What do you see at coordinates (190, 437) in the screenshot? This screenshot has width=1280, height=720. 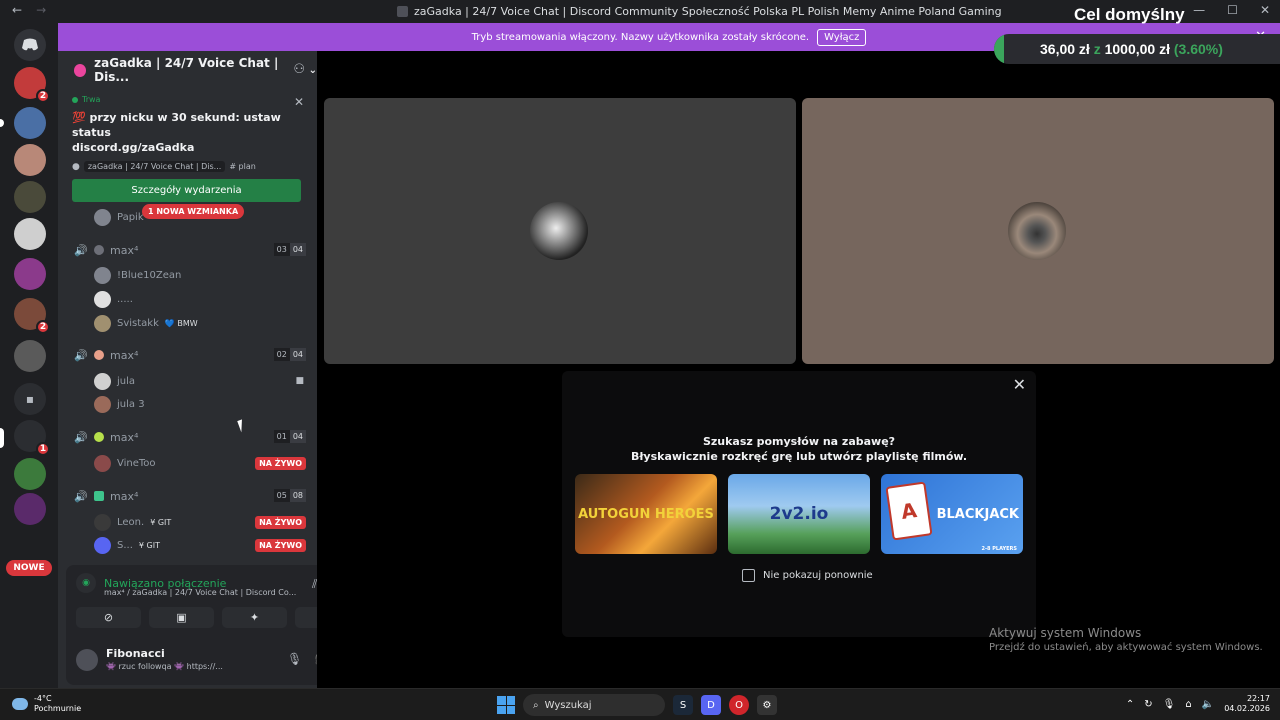 I see `voice-channel: 🔊 max⁴ 01 04` at bounding box center [190, 437].